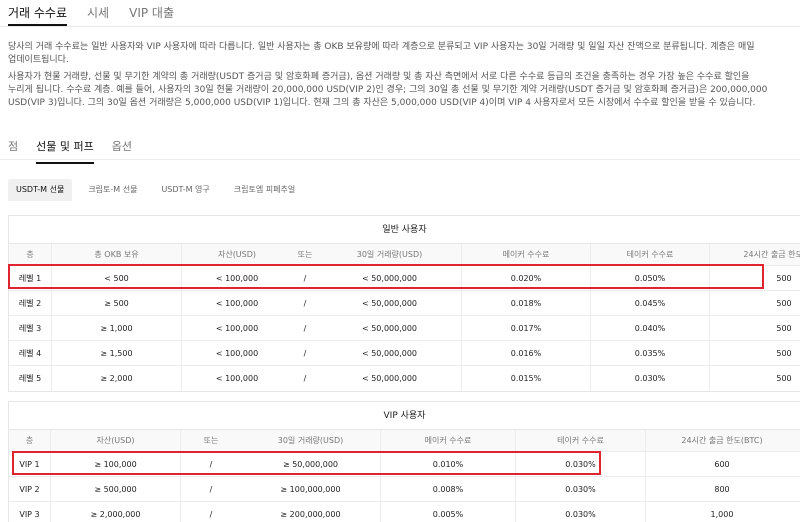 Image resolution: width=800 pixels, height=522 pixels. What do you see at coordinates (117, 278) in the screenshot?
I see `table-cell: < 500` at bounding box center [117, 278].